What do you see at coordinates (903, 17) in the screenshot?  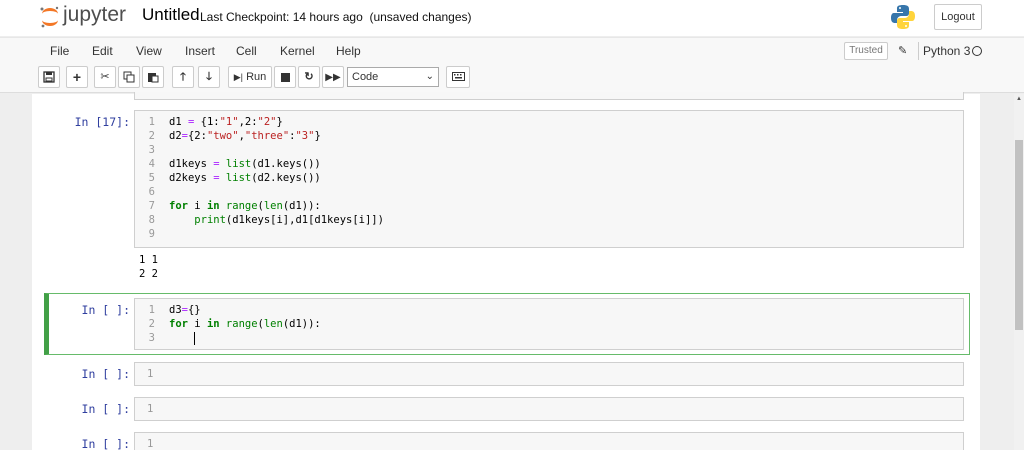 I see `python-logo-icon` at bounding box center [903, 17].